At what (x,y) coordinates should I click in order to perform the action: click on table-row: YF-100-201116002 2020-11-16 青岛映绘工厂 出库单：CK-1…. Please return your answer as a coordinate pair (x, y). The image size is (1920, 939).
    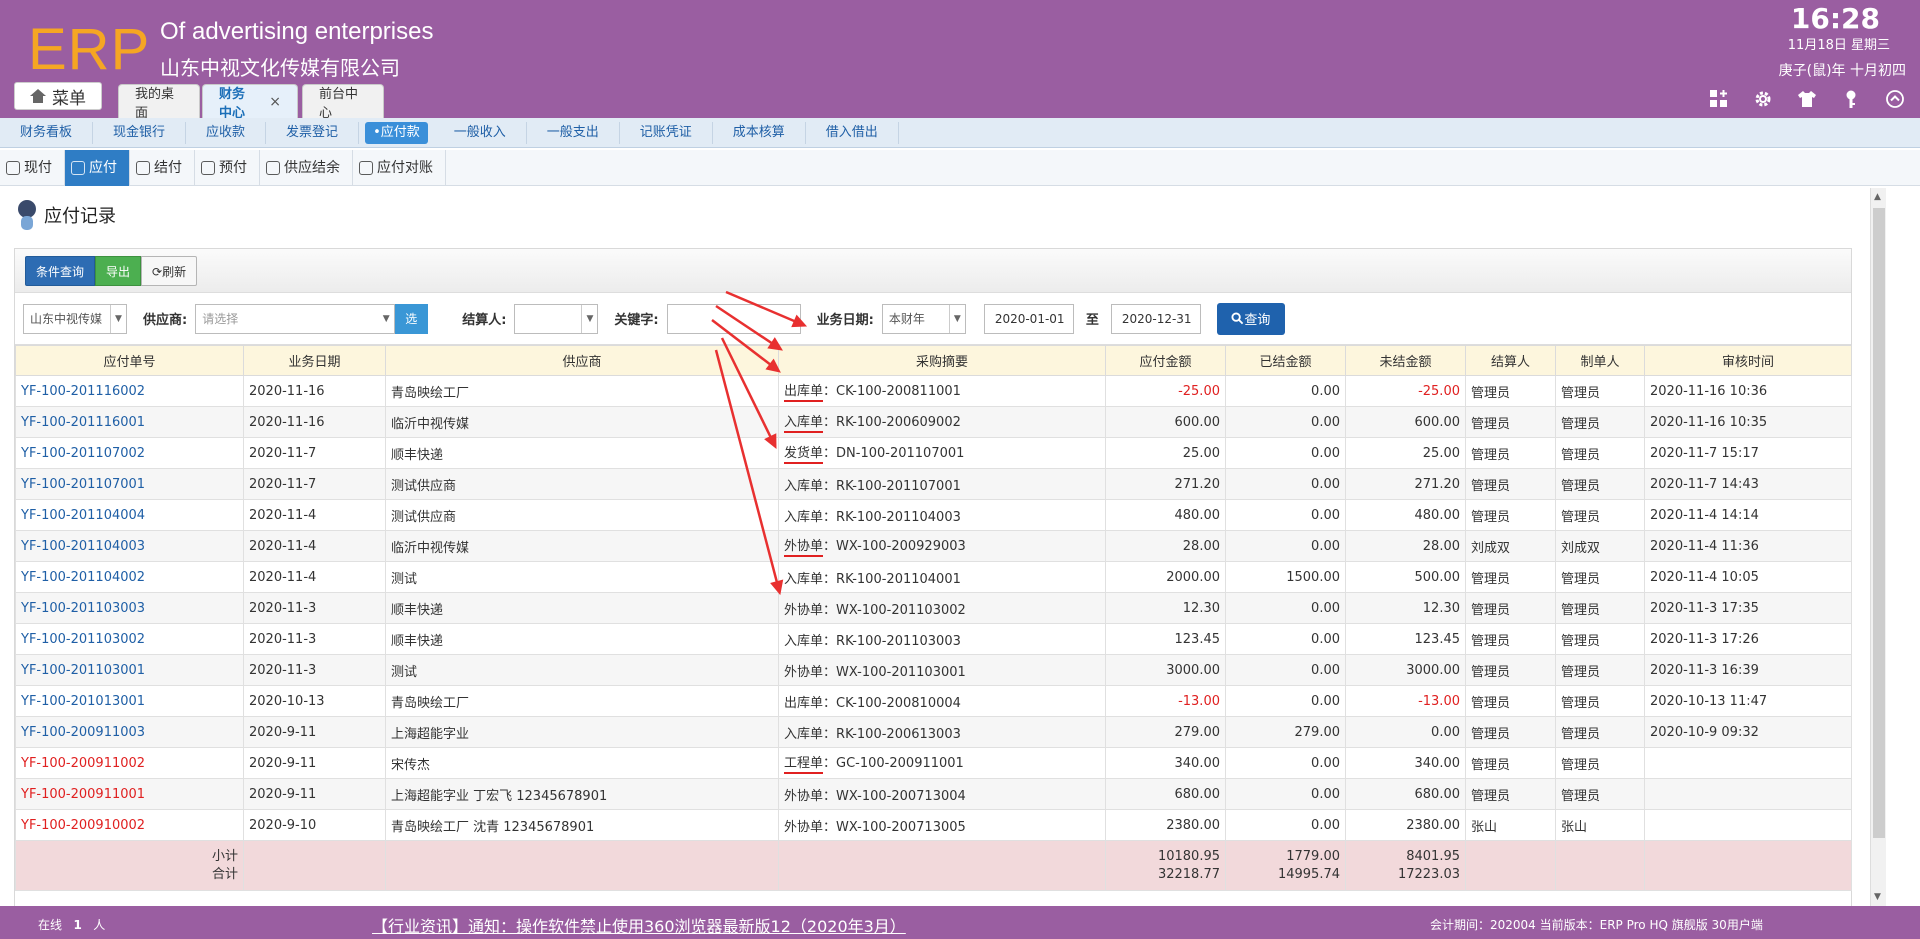
    Looking at the image, I should click on (933, 391).